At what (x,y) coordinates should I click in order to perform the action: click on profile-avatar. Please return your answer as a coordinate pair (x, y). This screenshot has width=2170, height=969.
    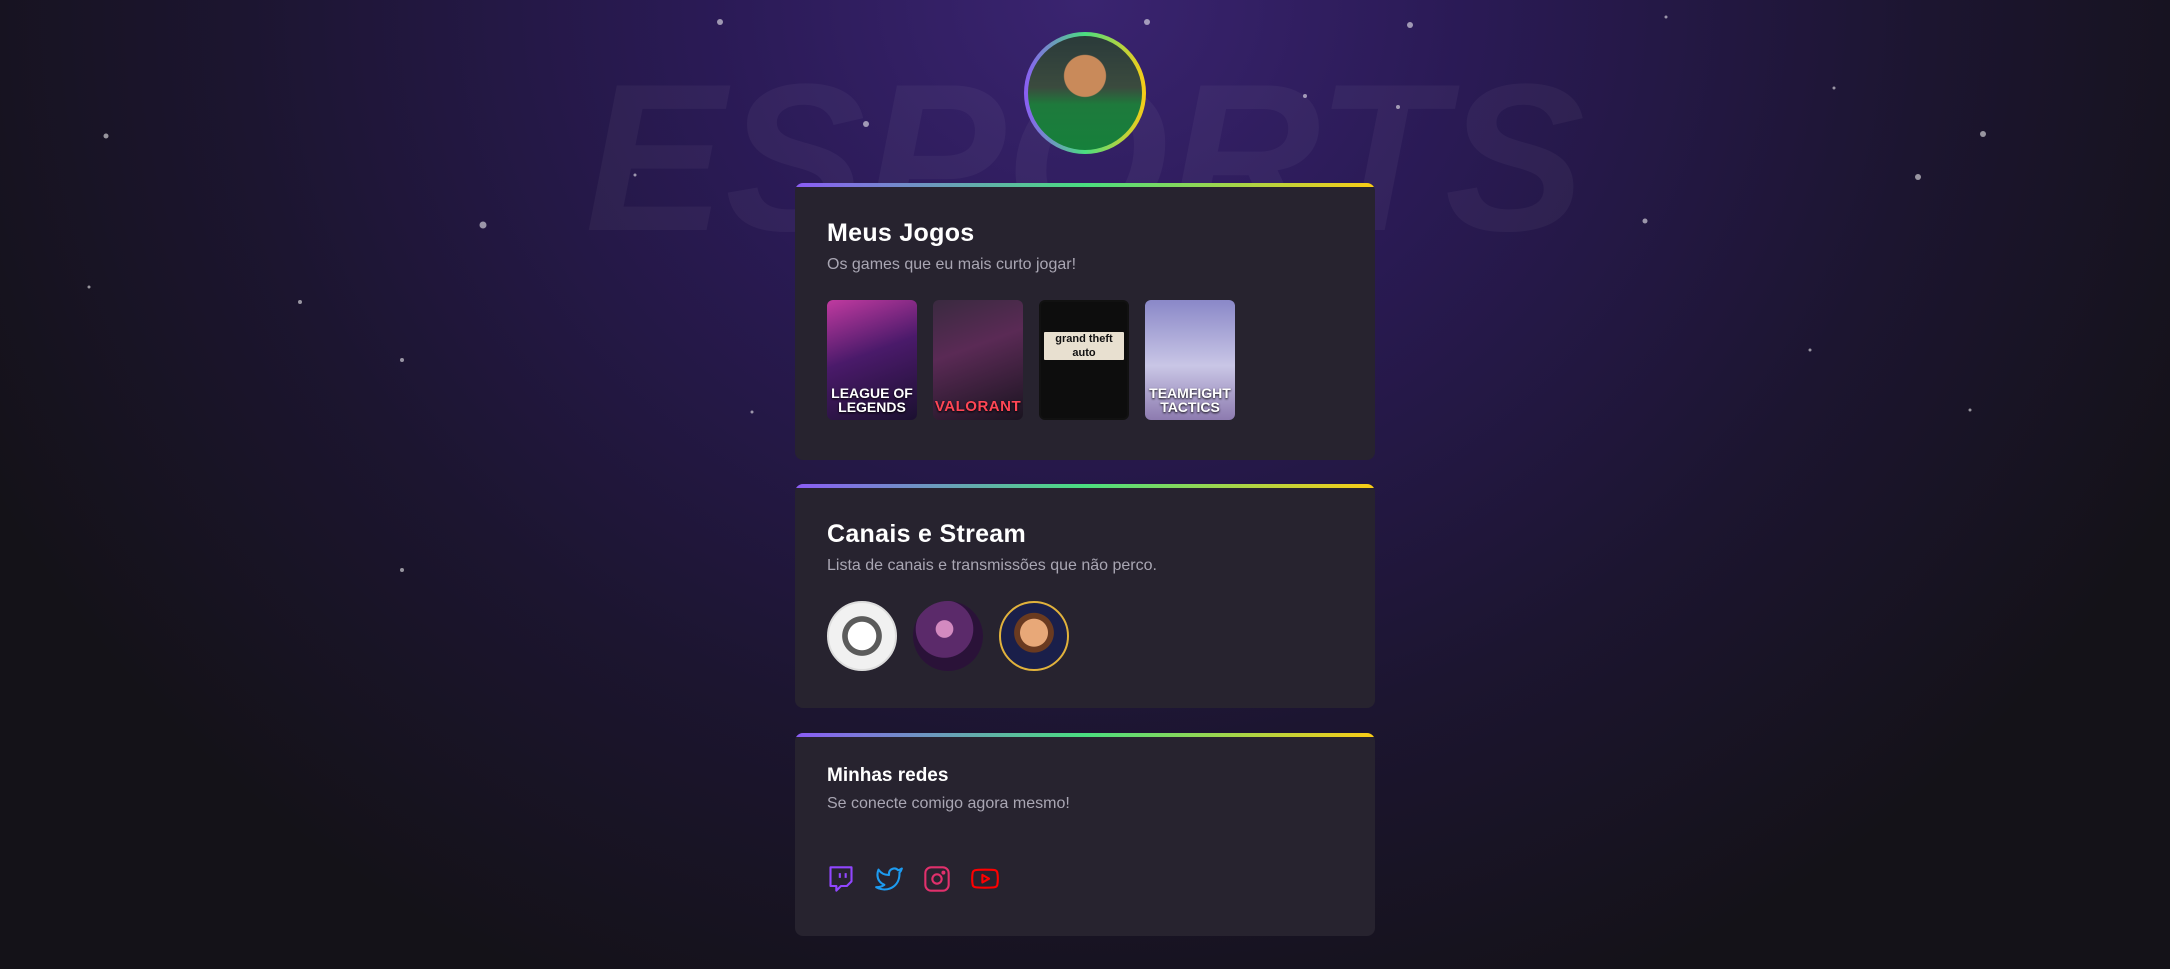
    Looking at the image, I should click on (1085, 93).